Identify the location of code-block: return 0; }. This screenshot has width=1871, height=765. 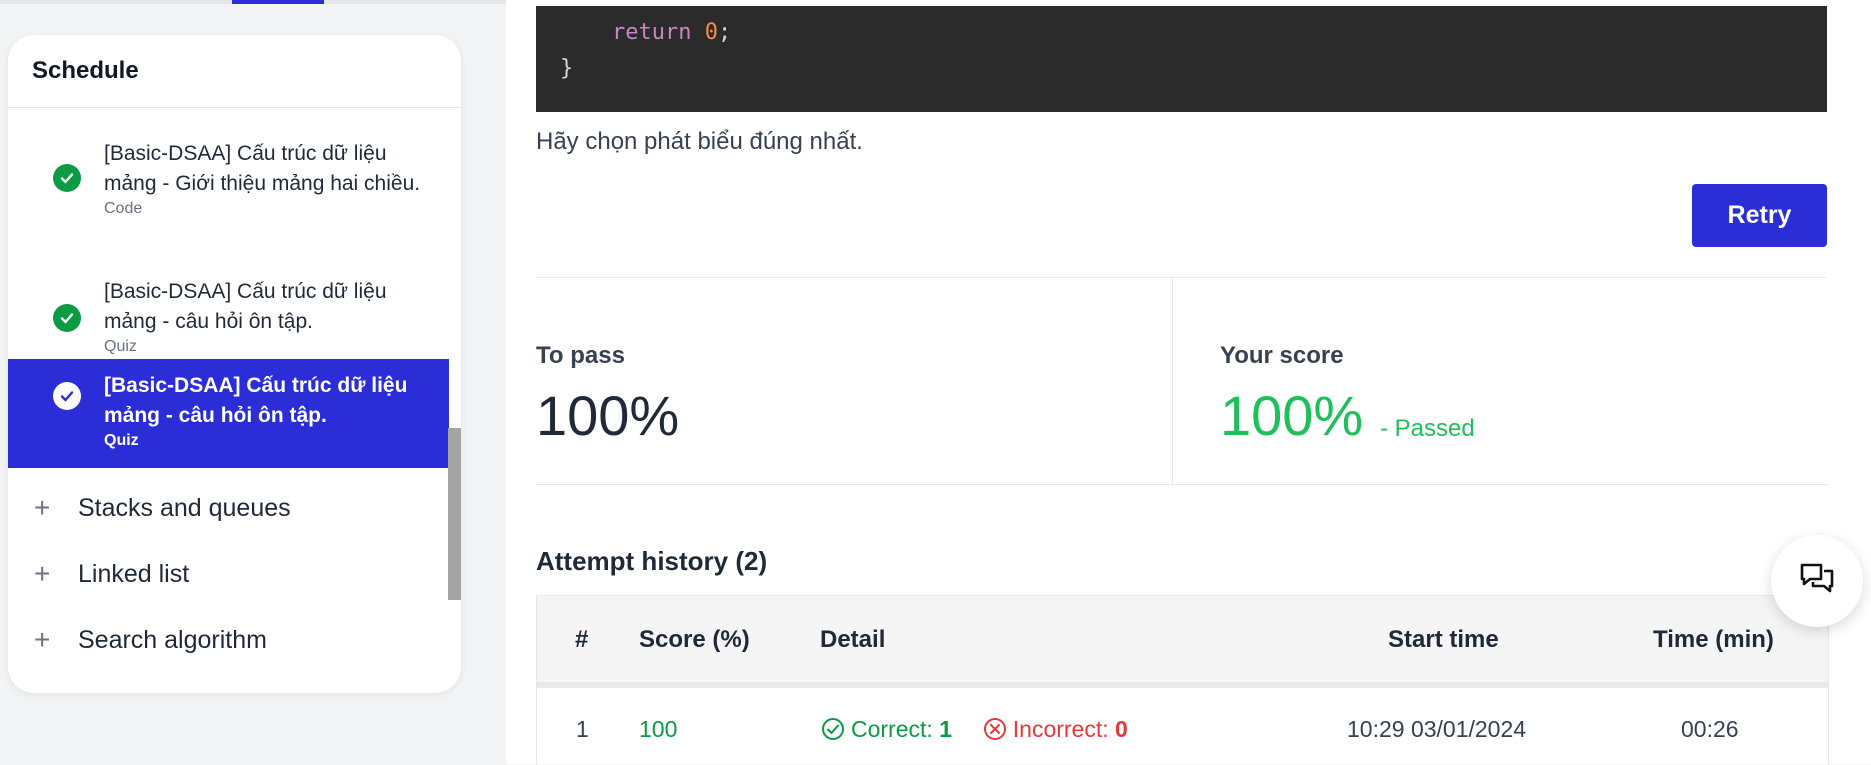
(1181, 59).